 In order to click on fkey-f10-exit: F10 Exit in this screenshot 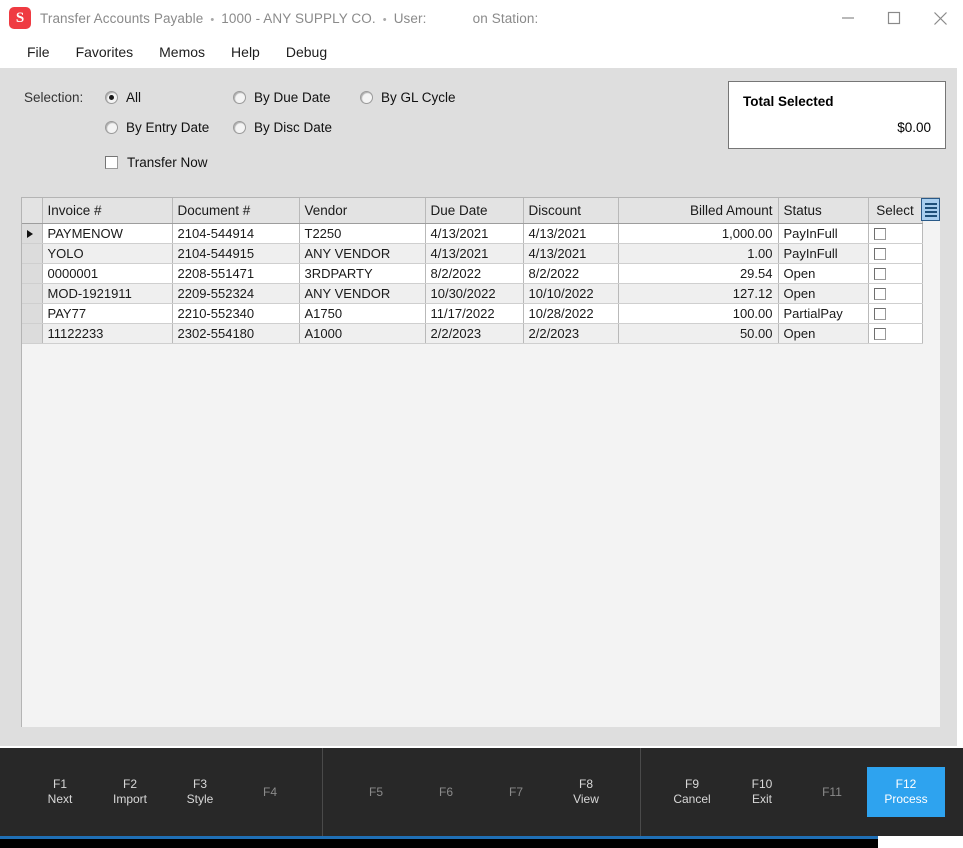, I will do `click(762, 792)`.